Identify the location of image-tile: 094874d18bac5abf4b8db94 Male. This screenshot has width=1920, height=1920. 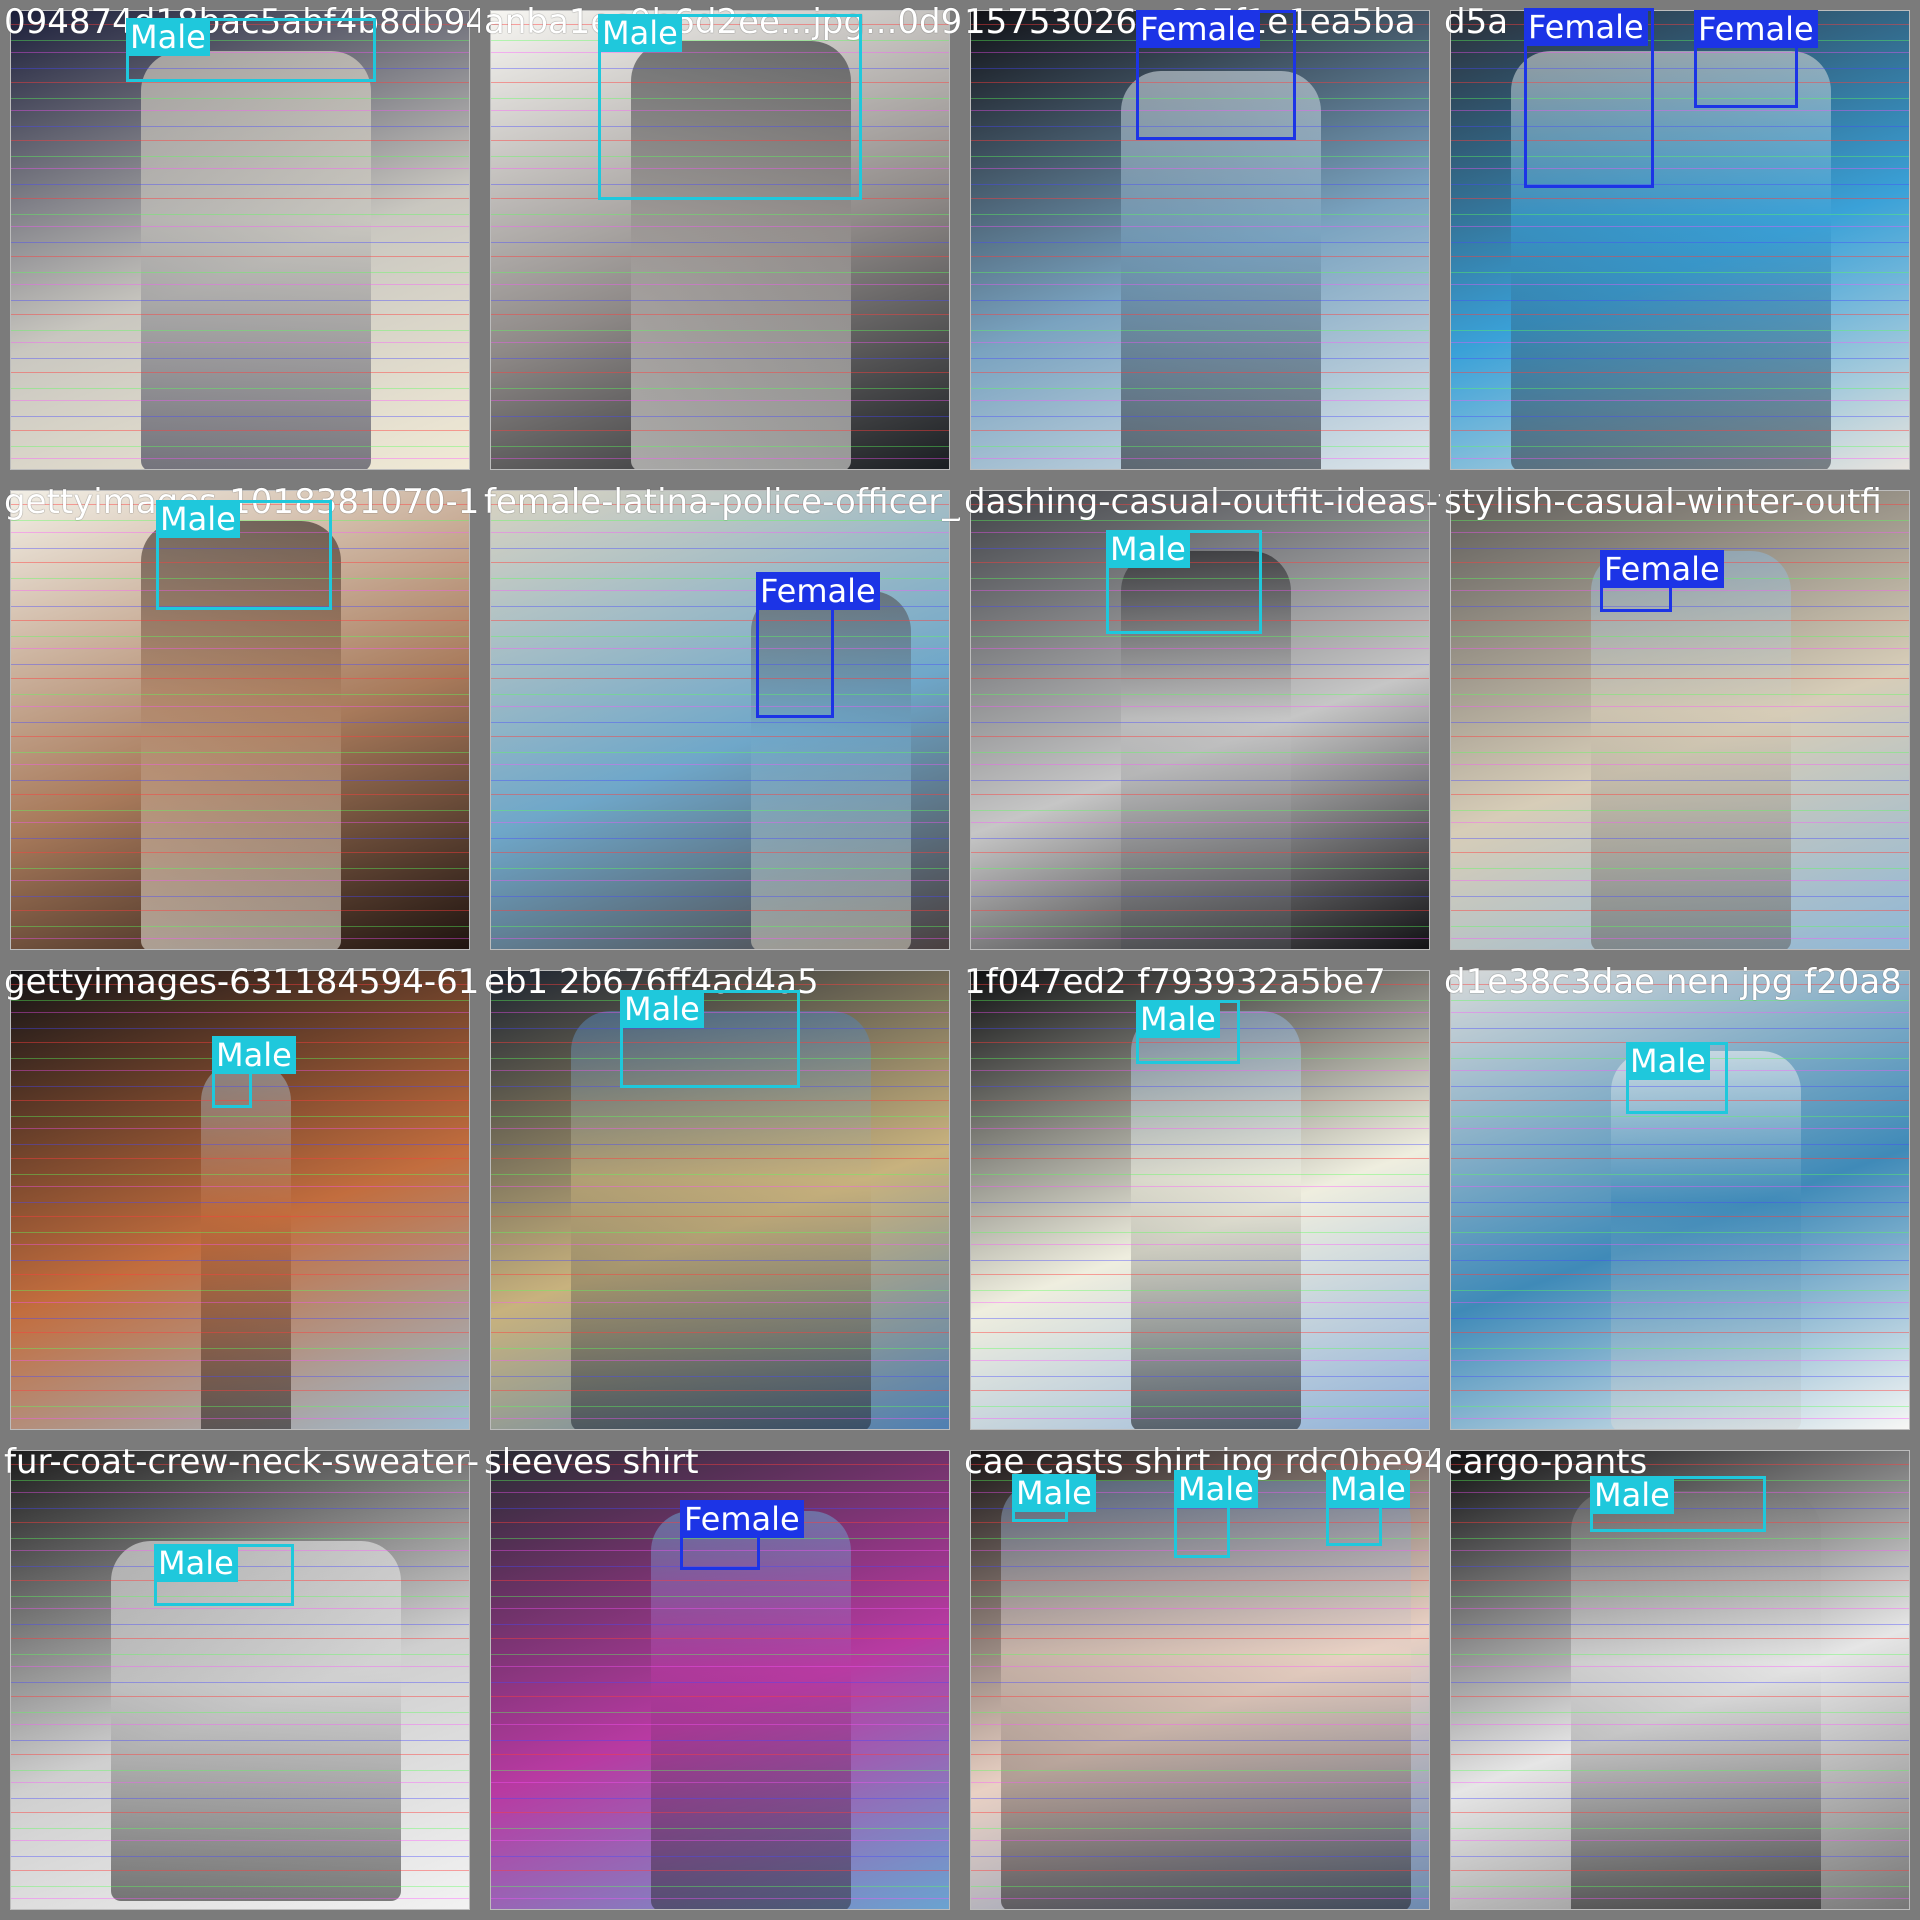
(240, 240).